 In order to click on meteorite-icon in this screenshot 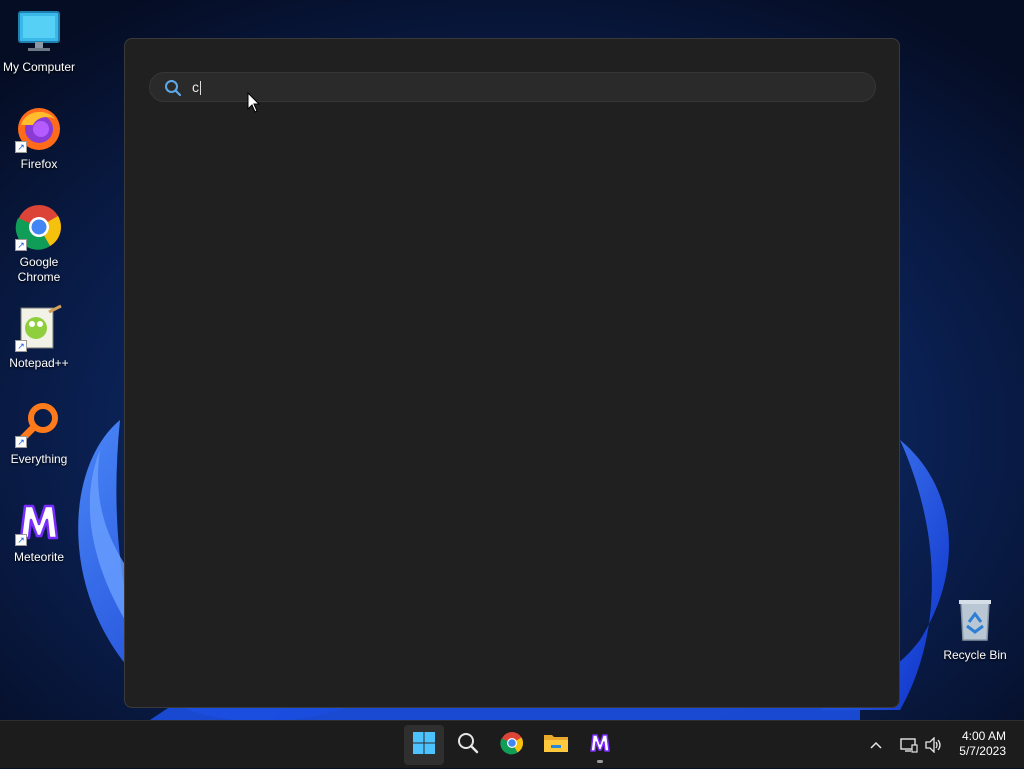, I will do `click(600, 745)`.